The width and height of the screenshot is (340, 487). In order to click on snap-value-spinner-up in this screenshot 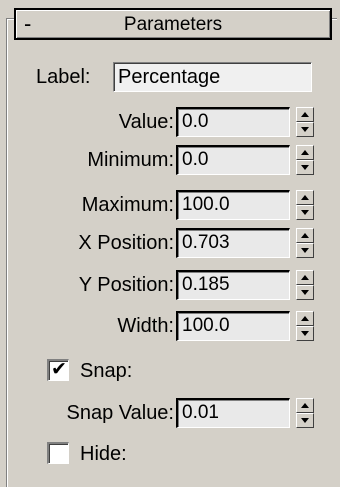, I will do `click(305, 405)`.